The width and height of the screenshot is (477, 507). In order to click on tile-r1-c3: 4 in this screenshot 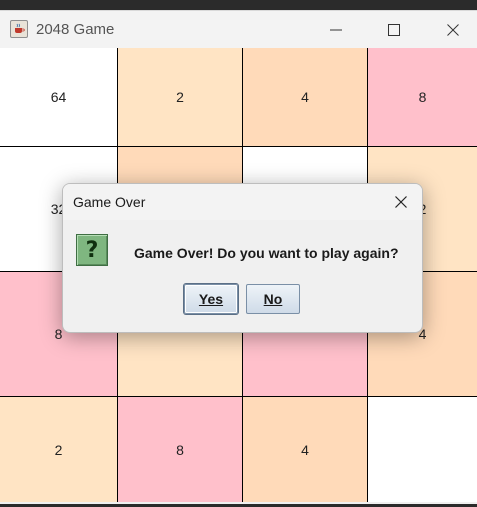, I will do `click(305, 97)`.